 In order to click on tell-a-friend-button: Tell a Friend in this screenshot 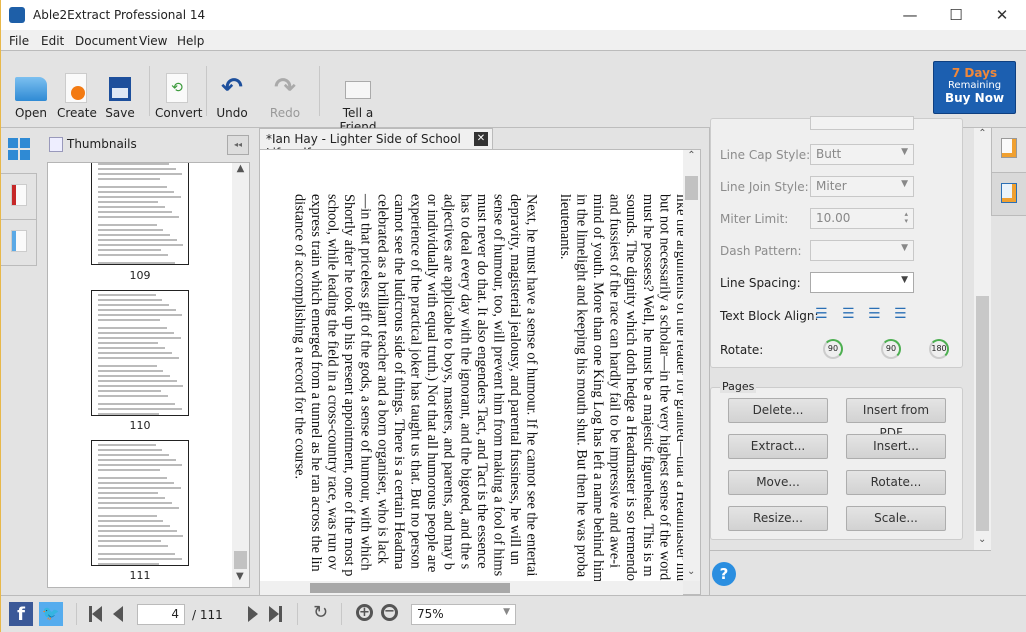, I will do `click(358, 103)`.